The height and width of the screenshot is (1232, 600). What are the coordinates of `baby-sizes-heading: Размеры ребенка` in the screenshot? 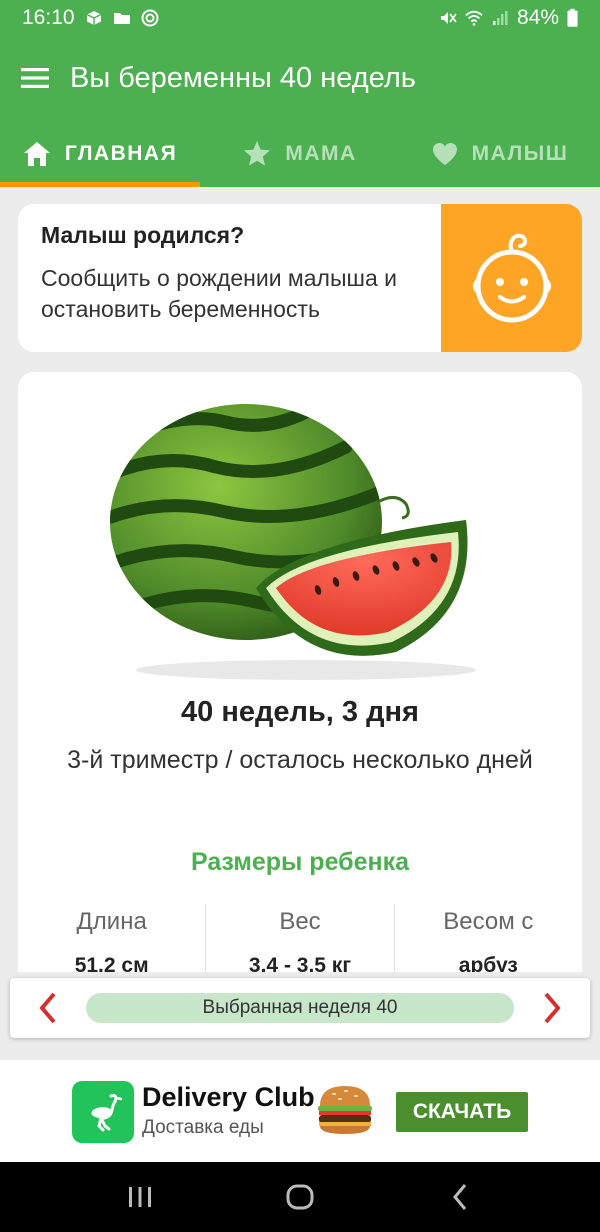 It's located at (300, 862).